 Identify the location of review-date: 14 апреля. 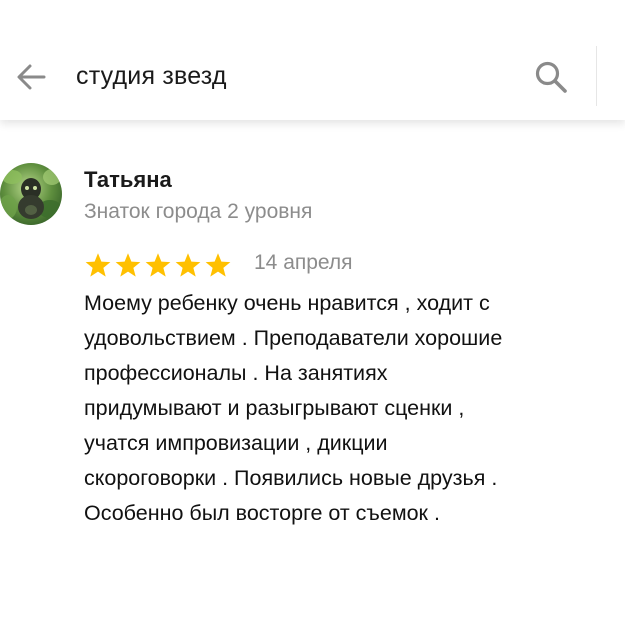
(303, 262).